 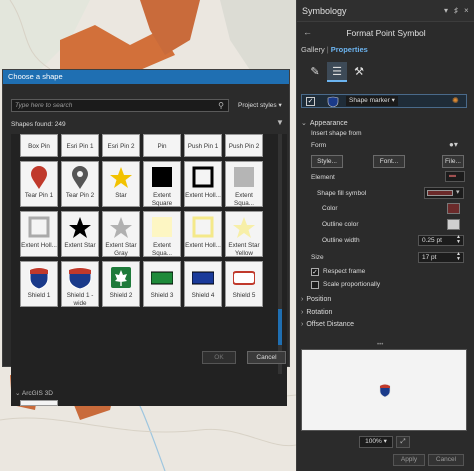 I want to click on layer-visible-checkbox: ✓, so click(x=310, y=101).